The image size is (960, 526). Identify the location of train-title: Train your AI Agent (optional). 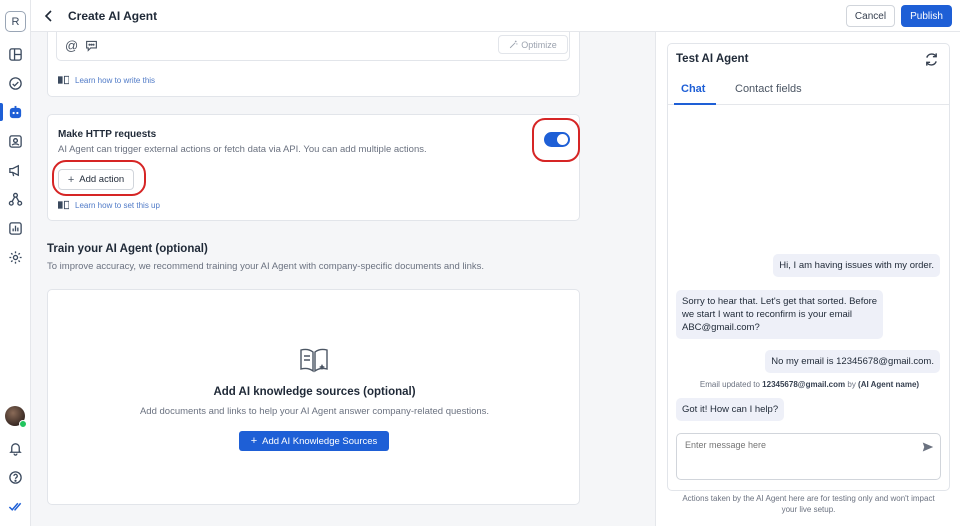
(127, 249).